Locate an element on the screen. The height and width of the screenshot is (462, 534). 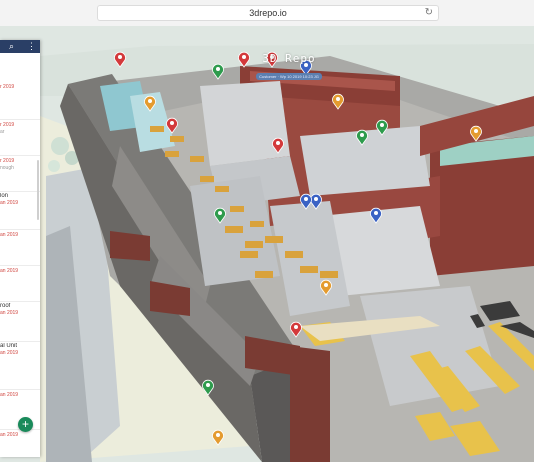
issue-item: al Unit an 2019 is located at coordinates (20, 366).